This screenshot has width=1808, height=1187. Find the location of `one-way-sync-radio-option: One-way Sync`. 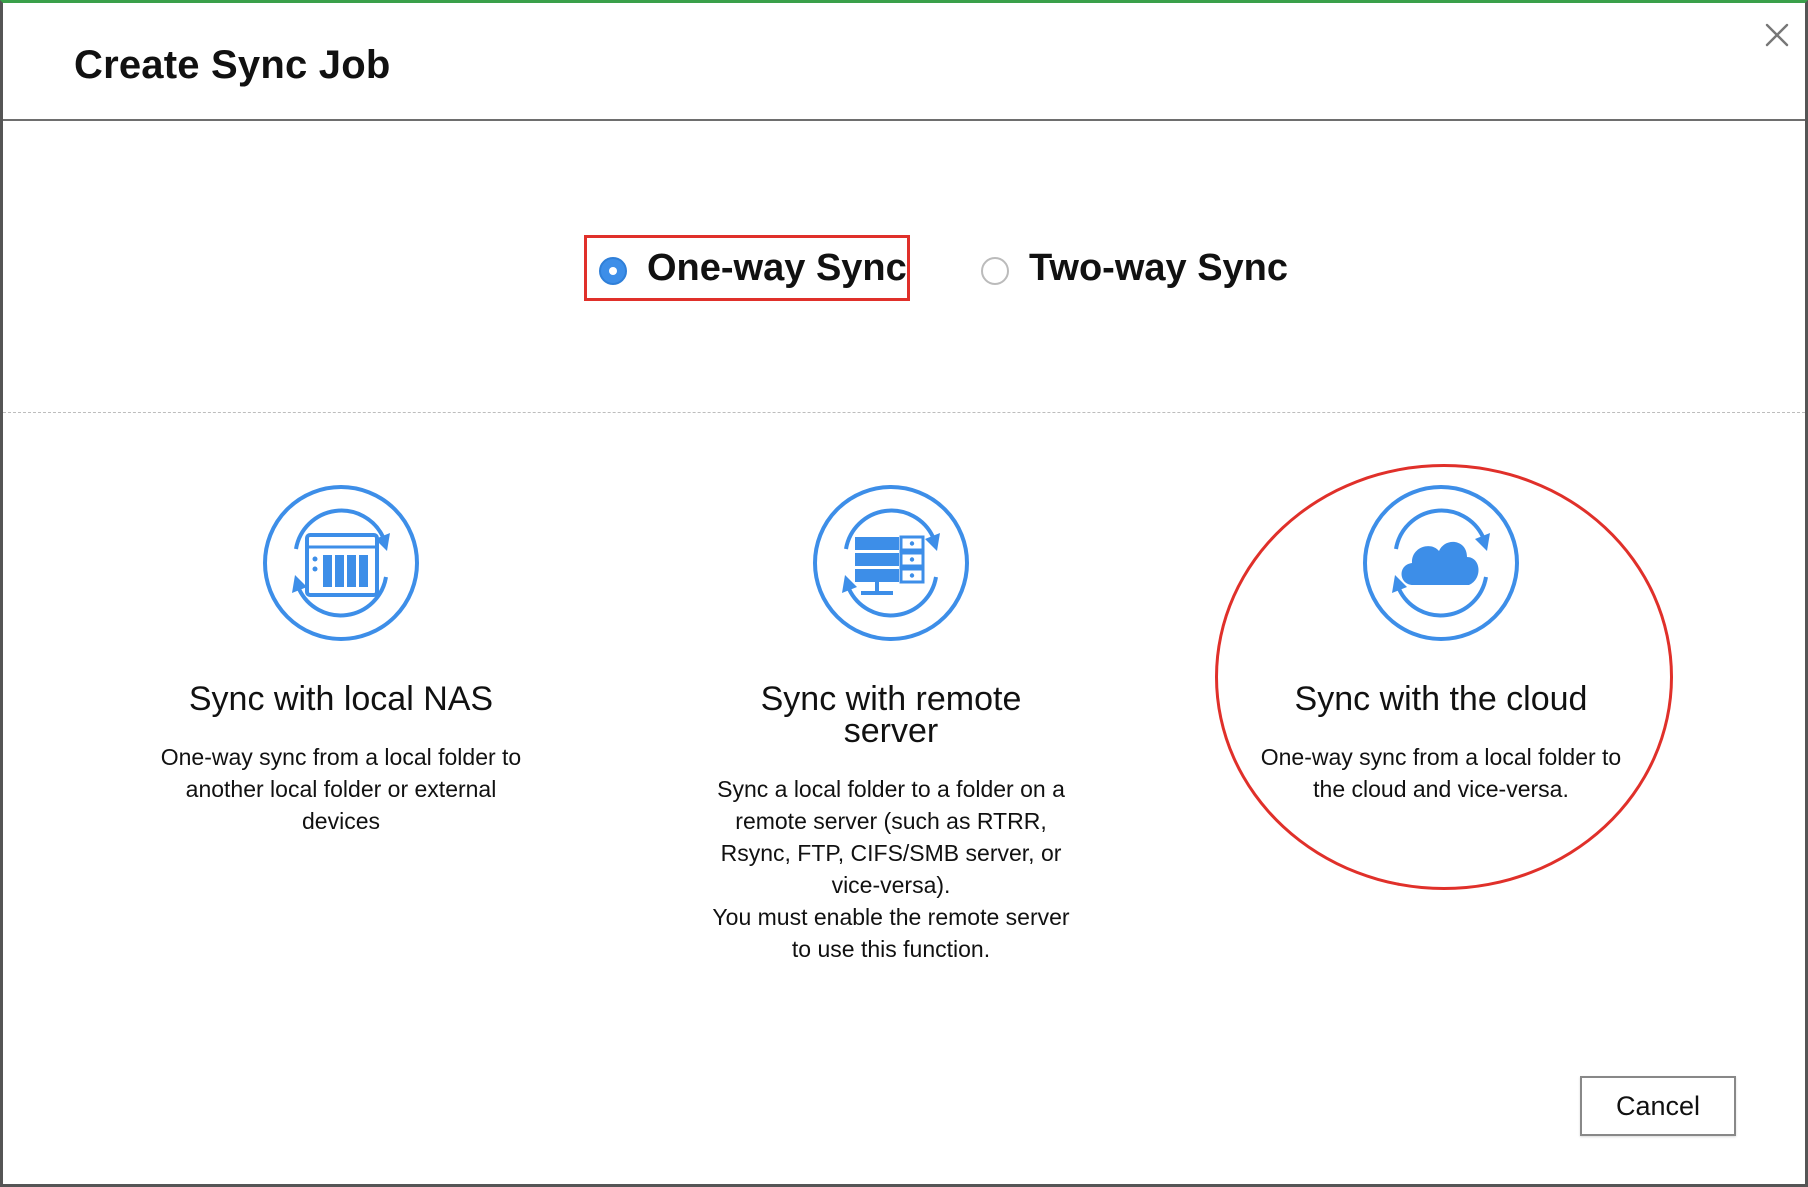

one-way-sync-radio-option: One-way Sync is located at coordinates (747, 268).